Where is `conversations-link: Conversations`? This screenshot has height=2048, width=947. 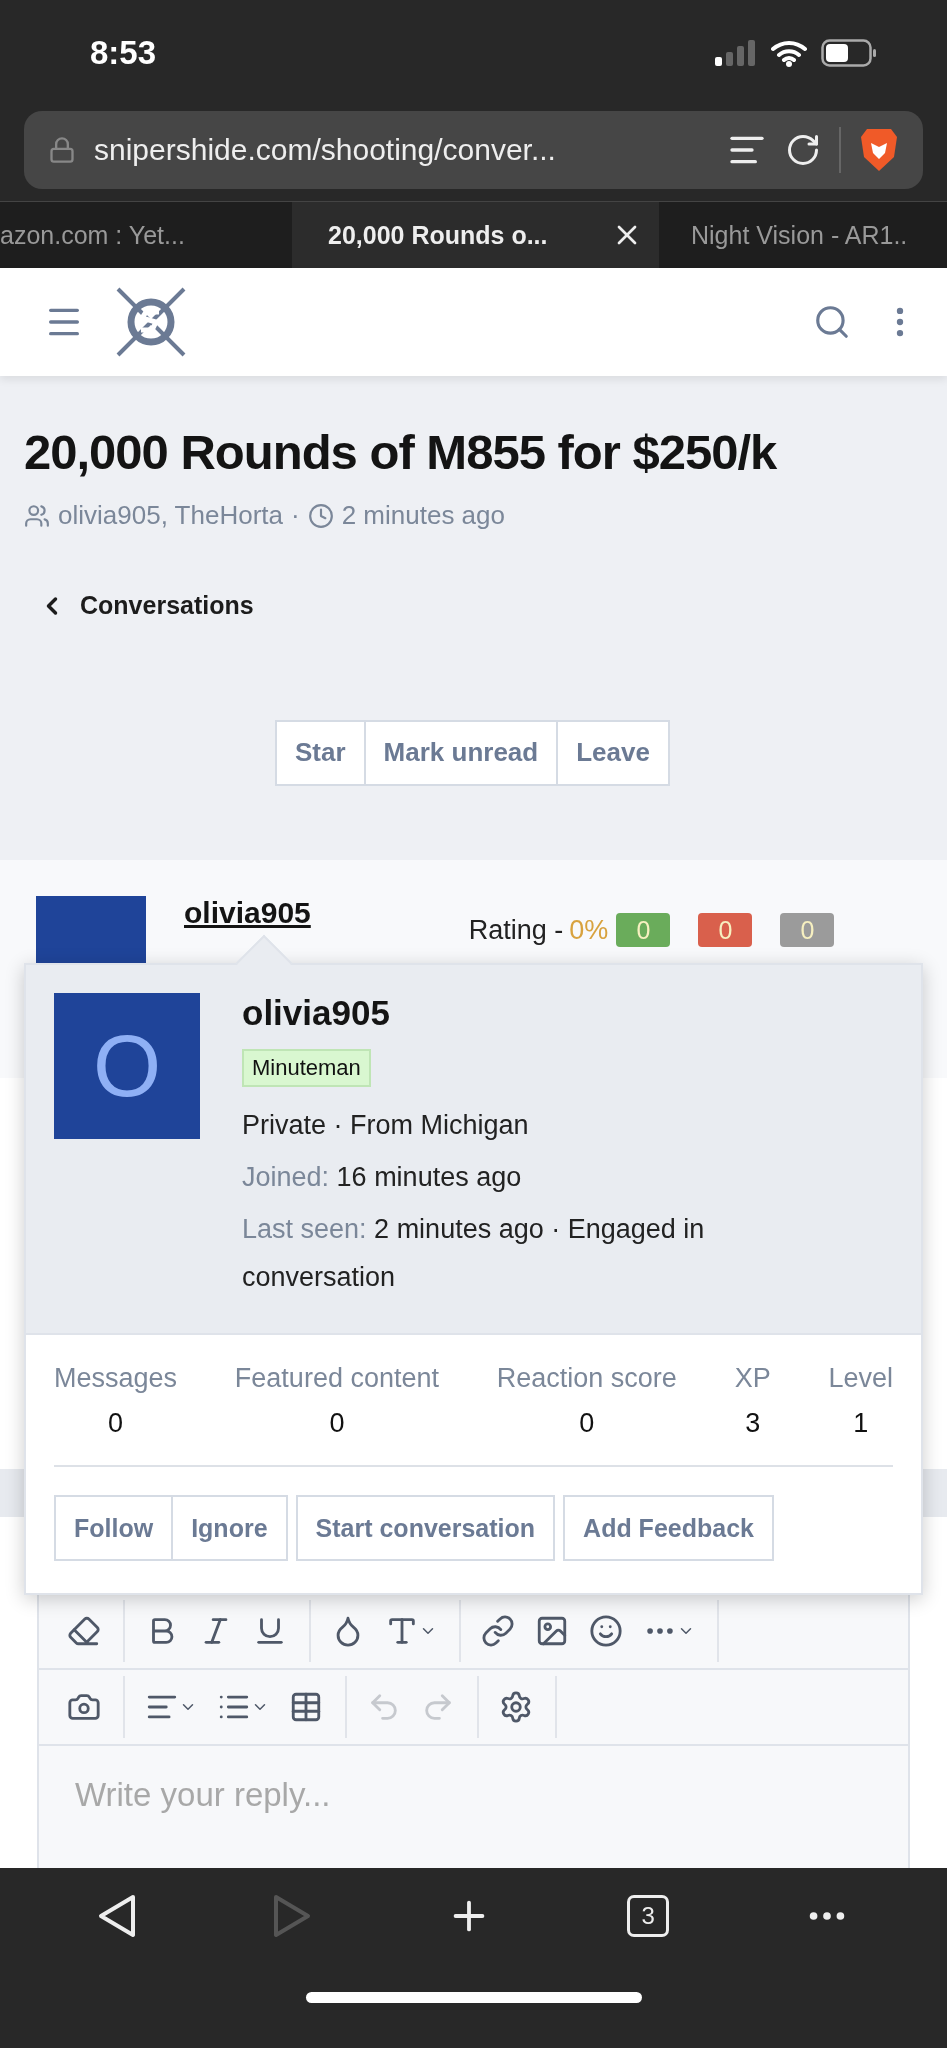
conversations-link: Conversations is located at coordinates (146, 605).